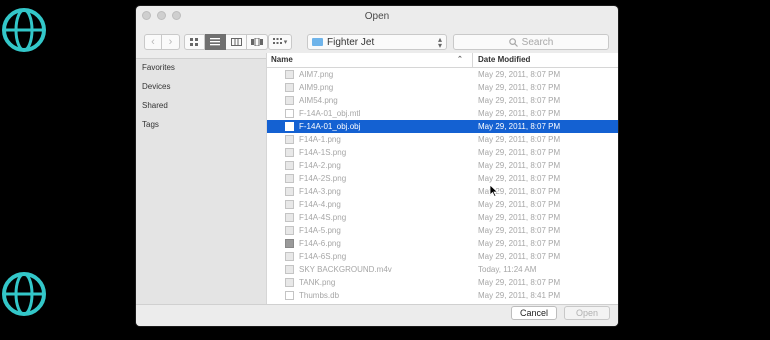 The image size is (770, 340). I want to click on sidebar-item-tags: Tags, so click(150, 124).